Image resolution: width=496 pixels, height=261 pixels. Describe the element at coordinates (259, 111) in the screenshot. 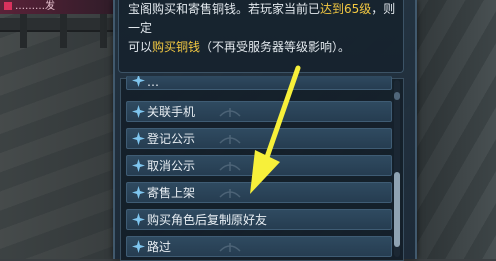

I see `menu-item-link-phone: 关联手机` at that location.